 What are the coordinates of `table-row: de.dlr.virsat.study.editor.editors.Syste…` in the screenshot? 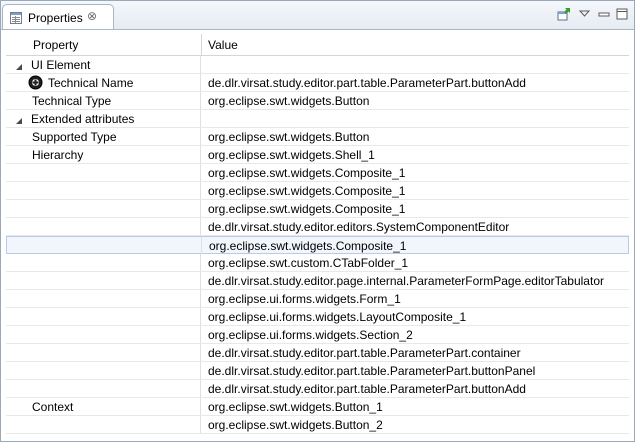 It's located at (317, 227).